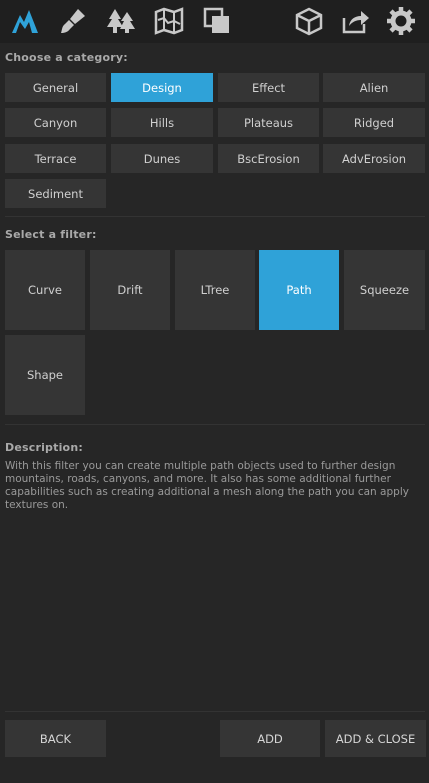 This screenshot has height=783, width=429. Describe the element at coordinates (162, 122) in the screenshot. I see `category-hills: Hills` at that location.